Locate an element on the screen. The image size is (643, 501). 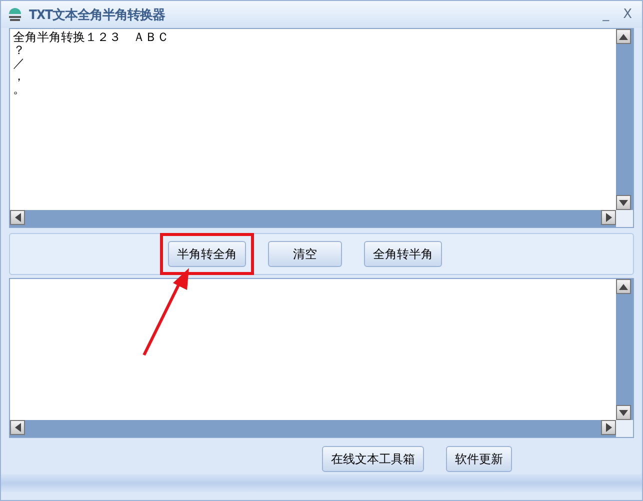
action-button: 全角转半角 is located at coordinates (403, 254).